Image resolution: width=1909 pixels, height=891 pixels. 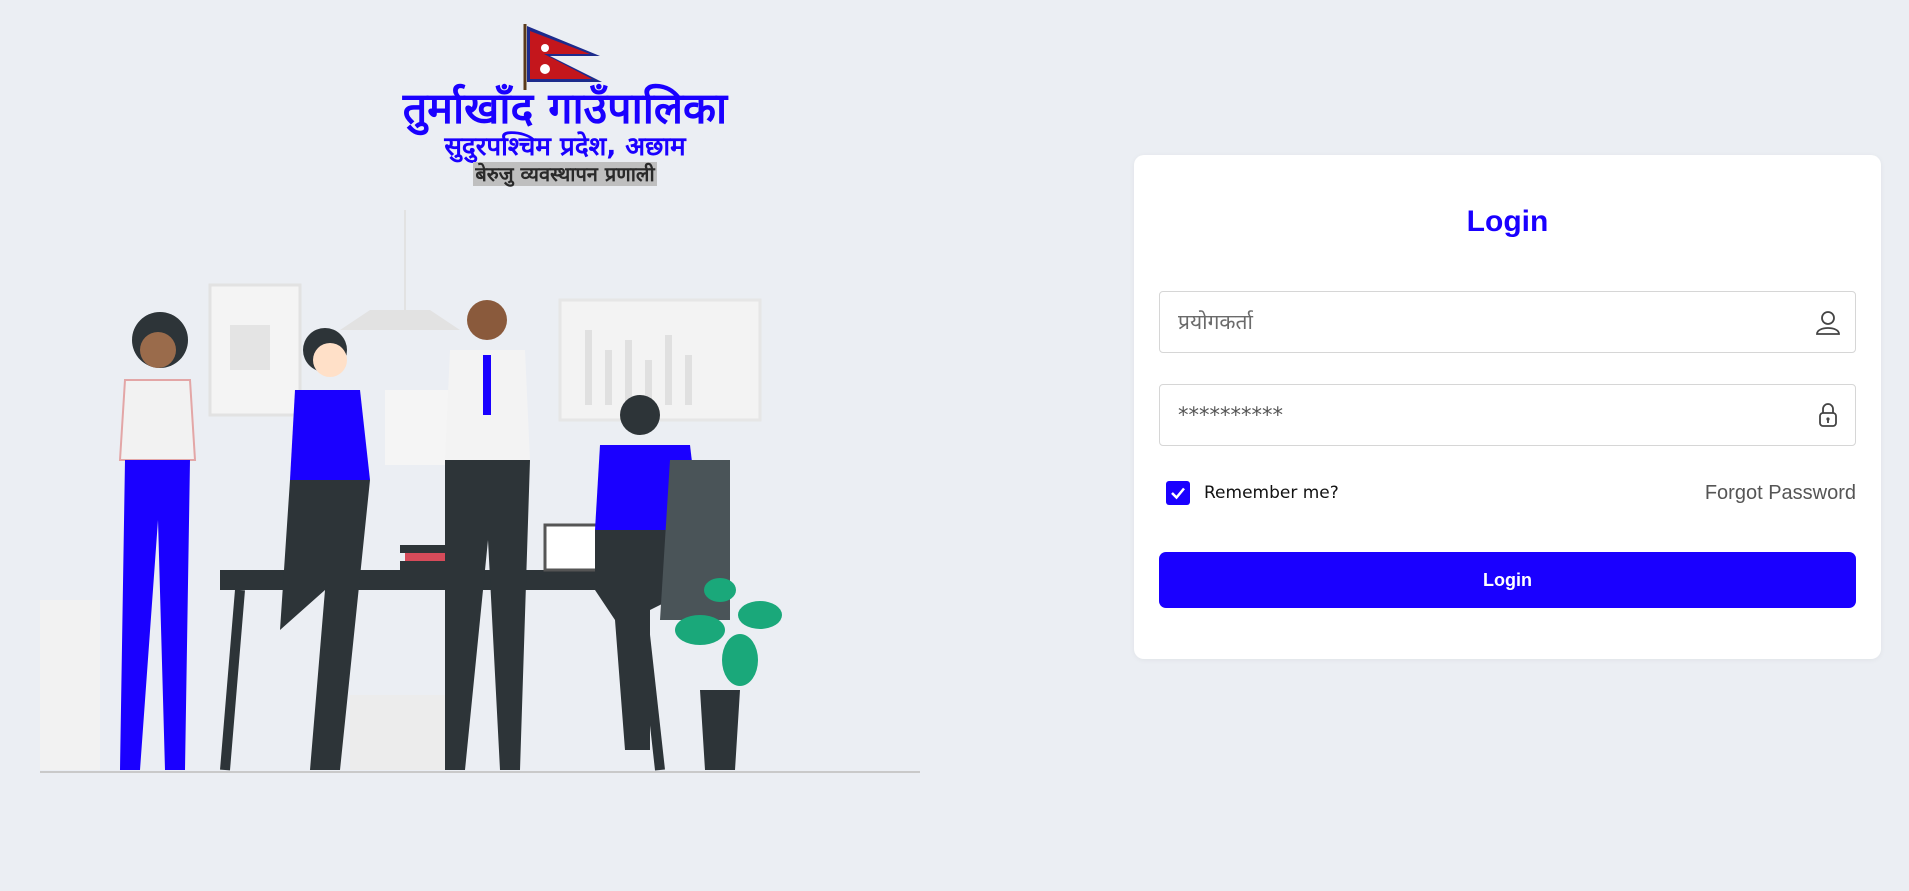 I want to click on province-name: सुदुरपश्चिम प्रदेश, अछाम, so click(x=565, y=147).